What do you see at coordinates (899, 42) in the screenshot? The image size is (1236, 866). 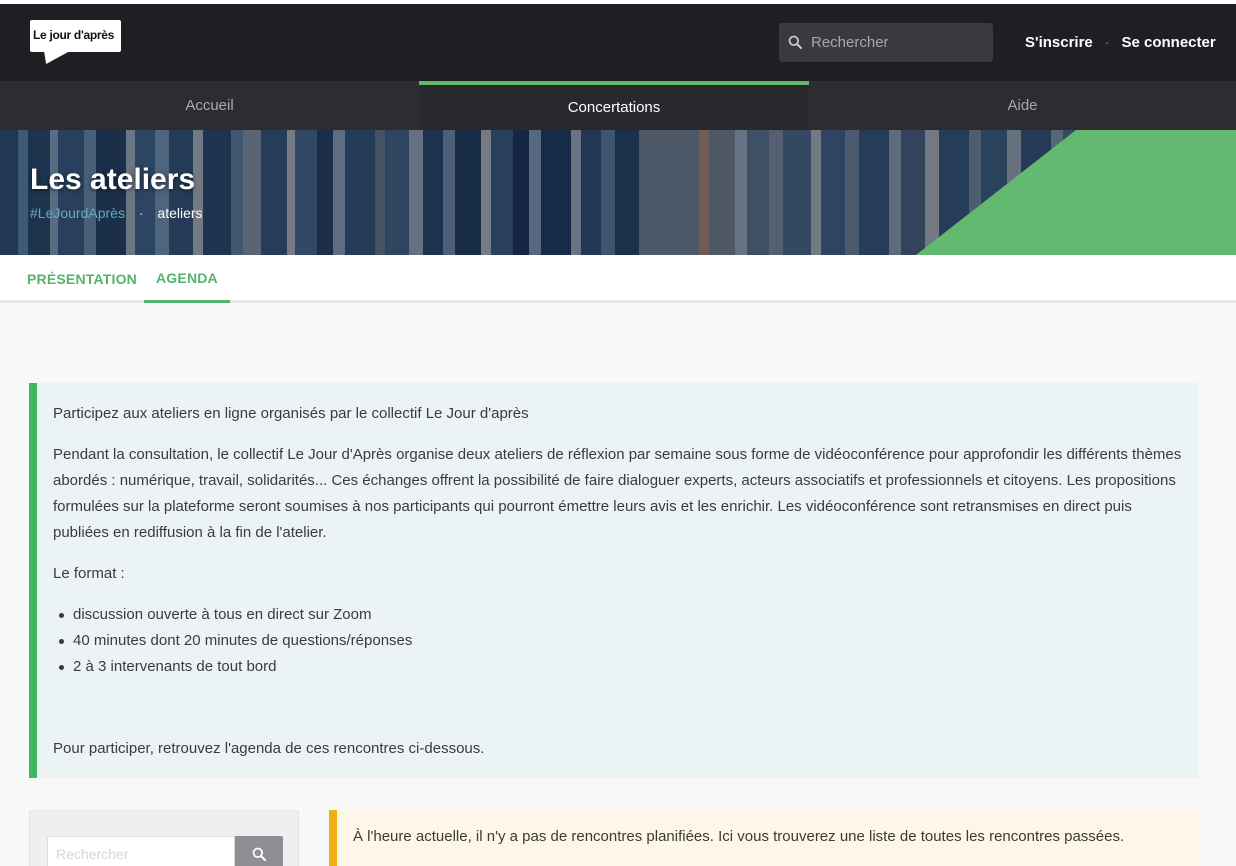 I see `header-search-input` at bounding box center [899, 42].